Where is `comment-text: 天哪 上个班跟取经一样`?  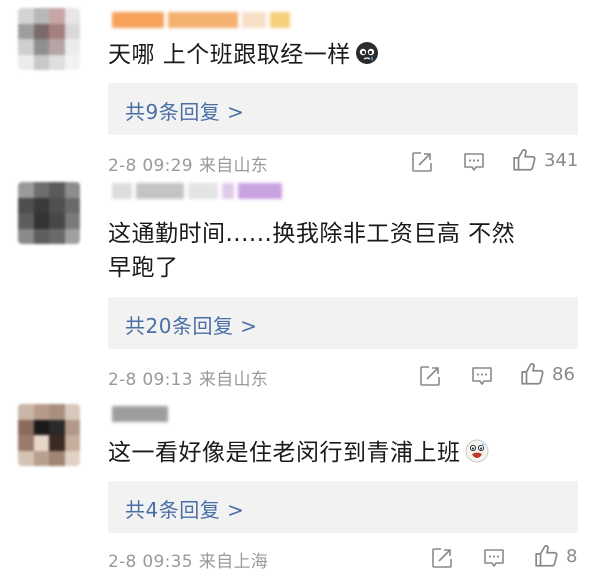 comment-text: 天哪 上个班跟取经一样 is located at coordinates (243, 55).